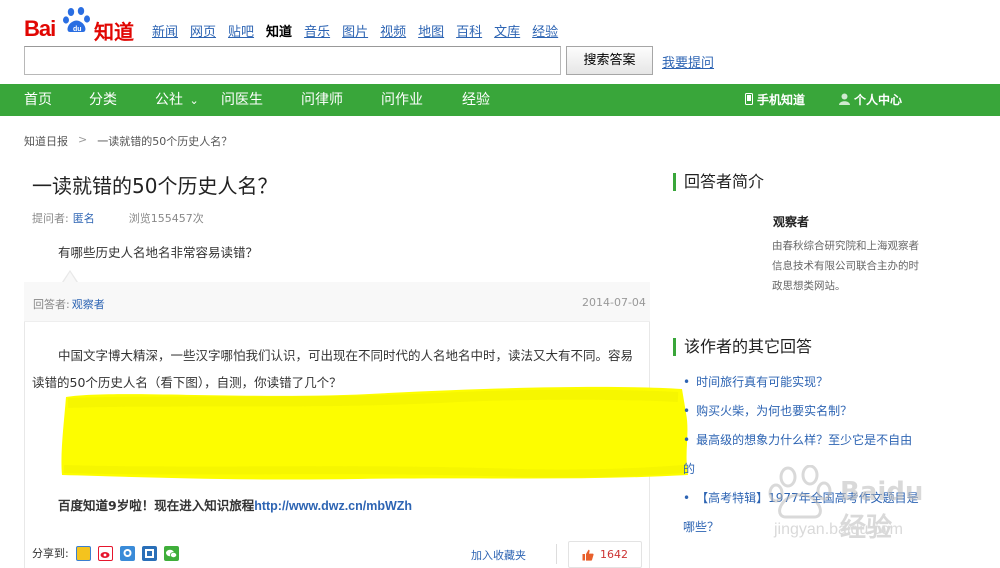 This screenshot has width=1000, height=568. Describe the element at coordinates (845, 266) in the screenshot. I see `answerer-intro-desc: 由春秋综合研究院和上海观察者信息技术有限公司联合主办的时政思想类网站。` at that location.